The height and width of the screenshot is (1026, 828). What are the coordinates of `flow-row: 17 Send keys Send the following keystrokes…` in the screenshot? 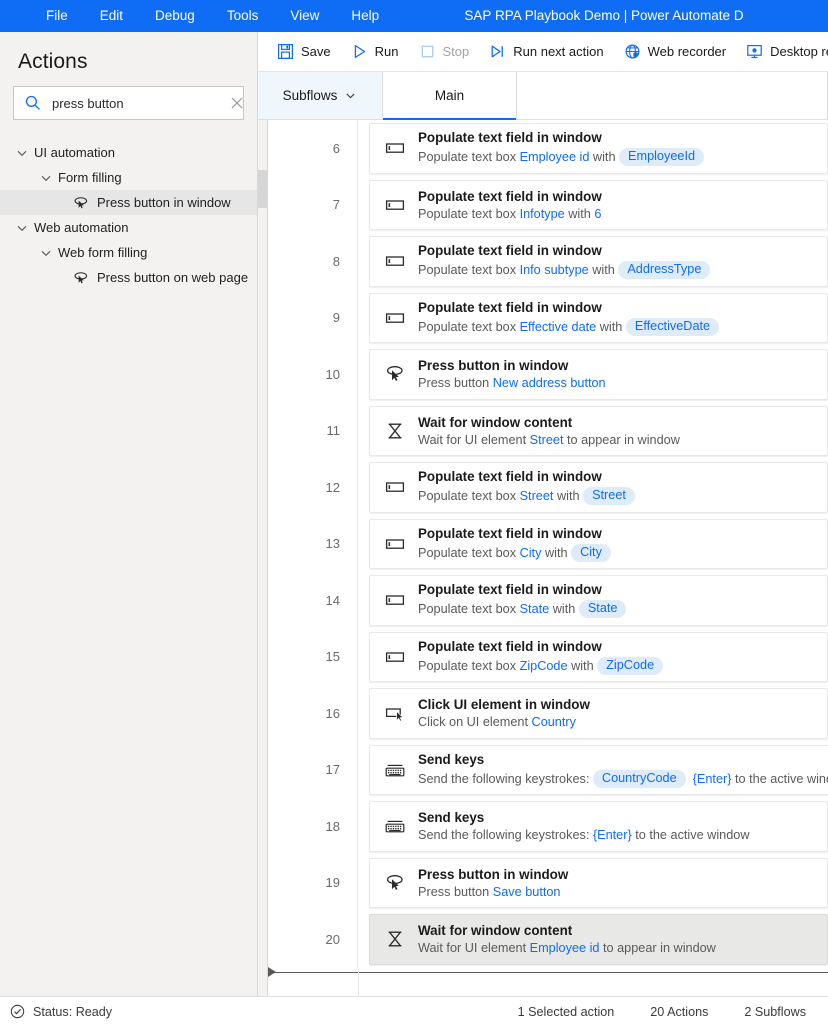 It's located at (548, 769).